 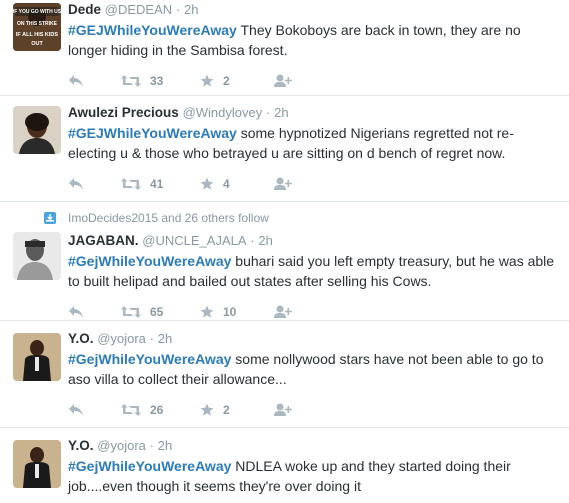 I want to click on tweet-actions: 65 10, so click(x=314, y=312).